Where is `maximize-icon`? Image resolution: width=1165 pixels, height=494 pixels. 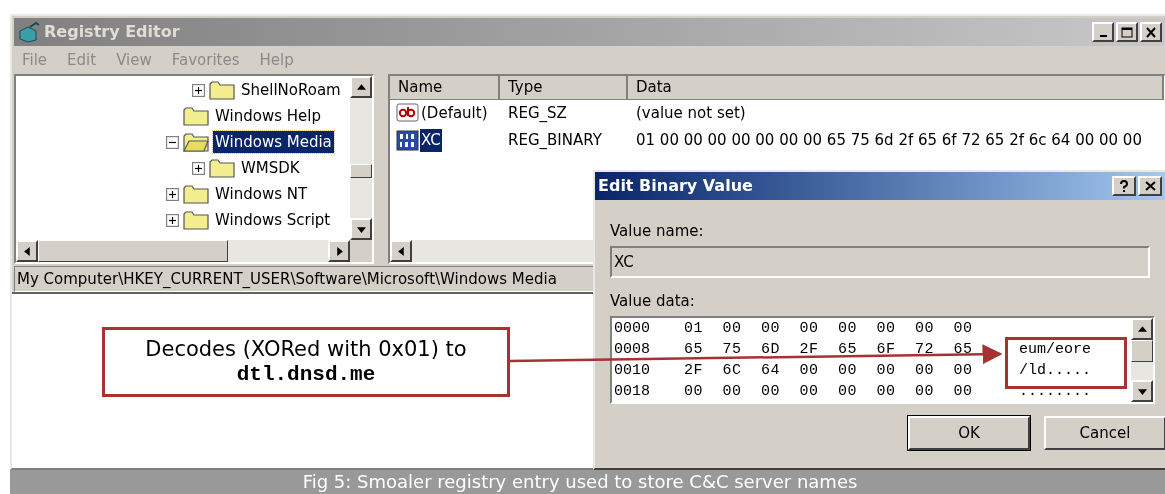
maximize-icon is located at coordinates (1127, 32).